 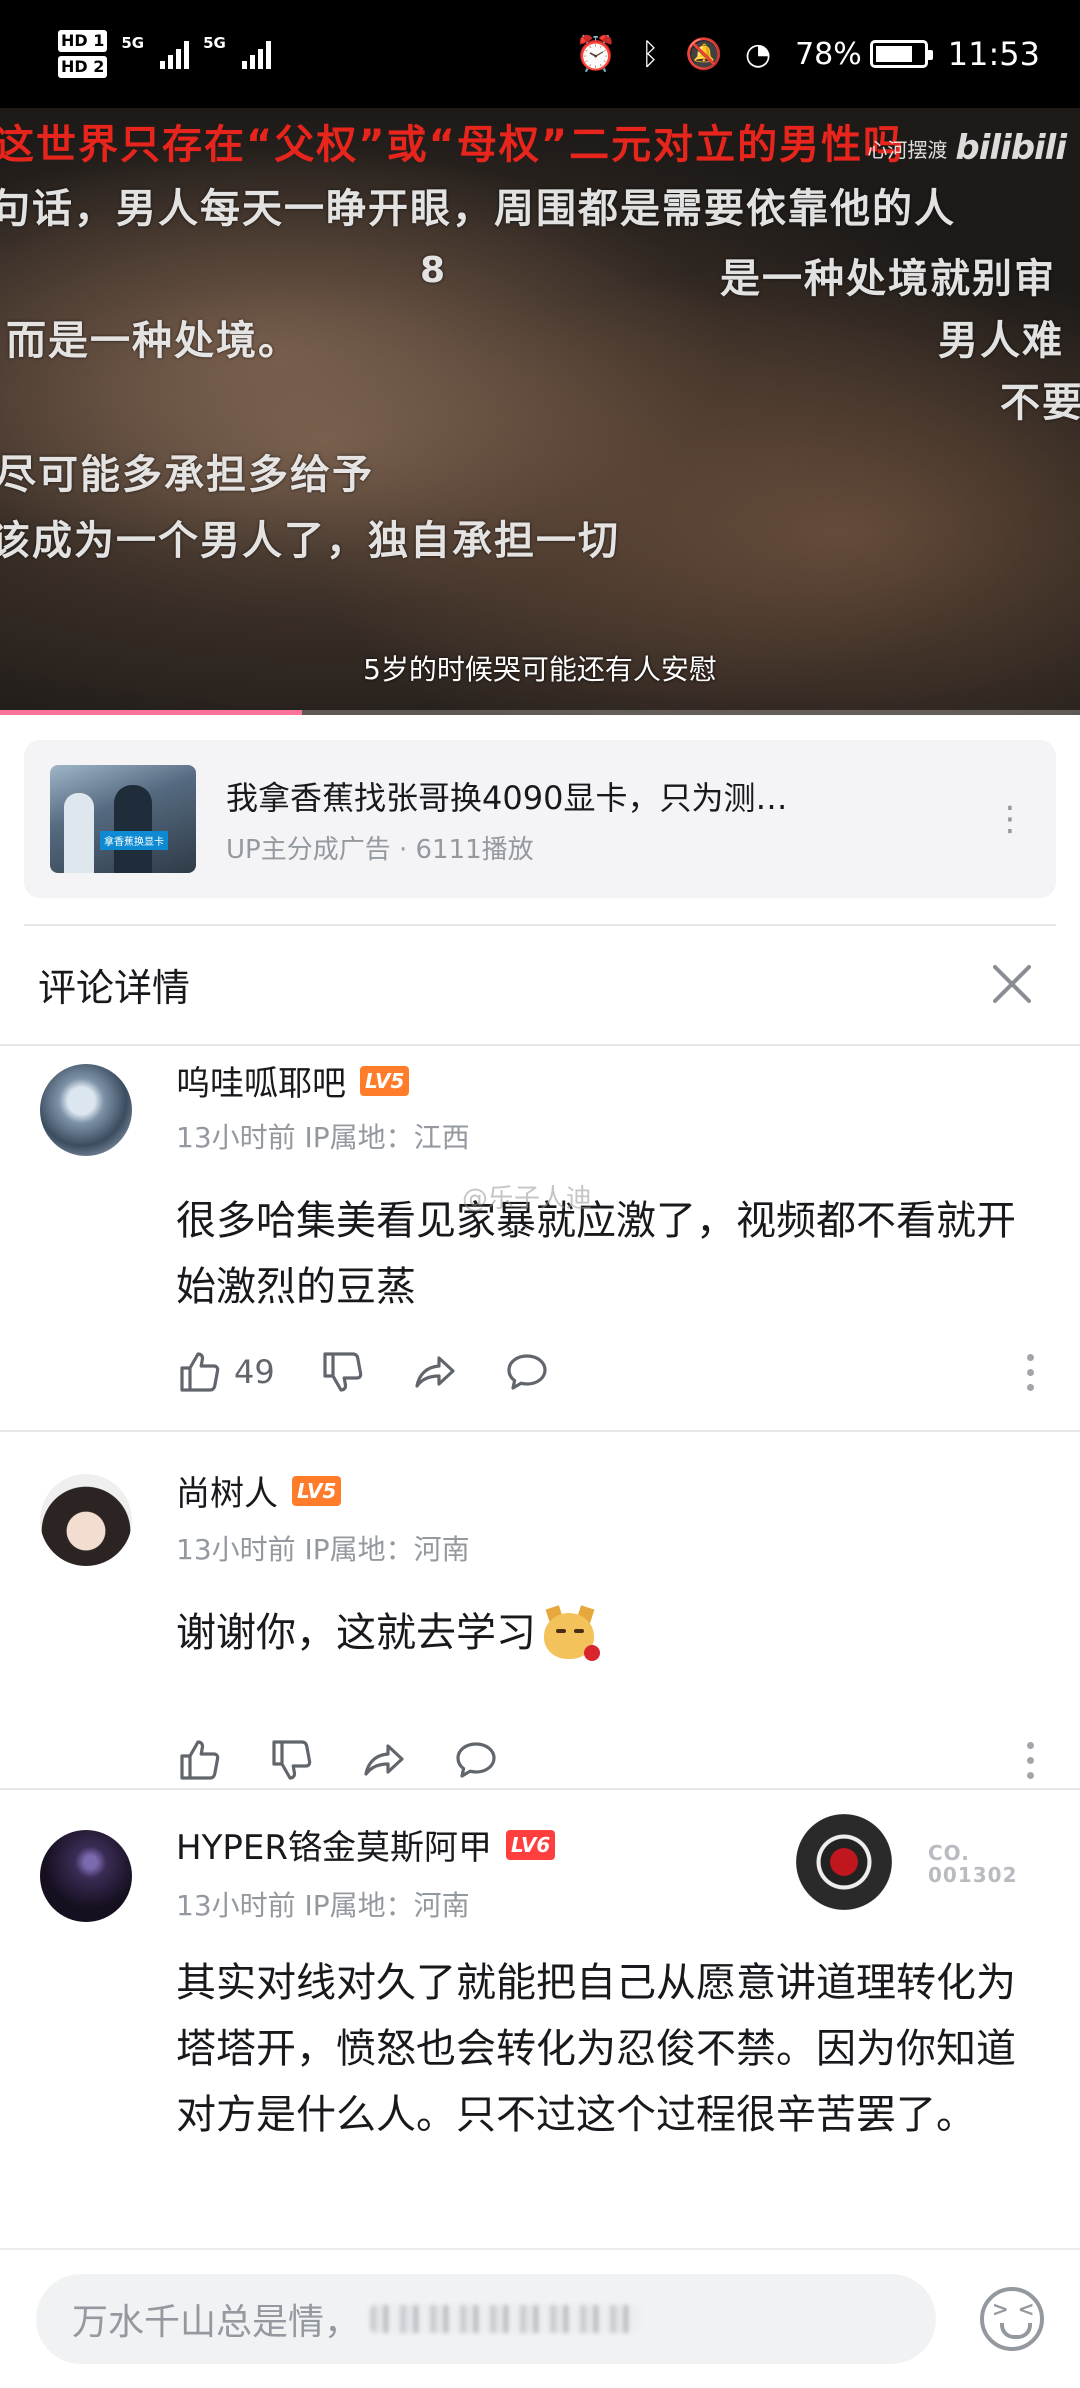 What do you see at coordinates (380, 849) in the screenshot?
I see `ad-meta: UP主分成广告 · 6111播放` at bounding box center [380, 849].